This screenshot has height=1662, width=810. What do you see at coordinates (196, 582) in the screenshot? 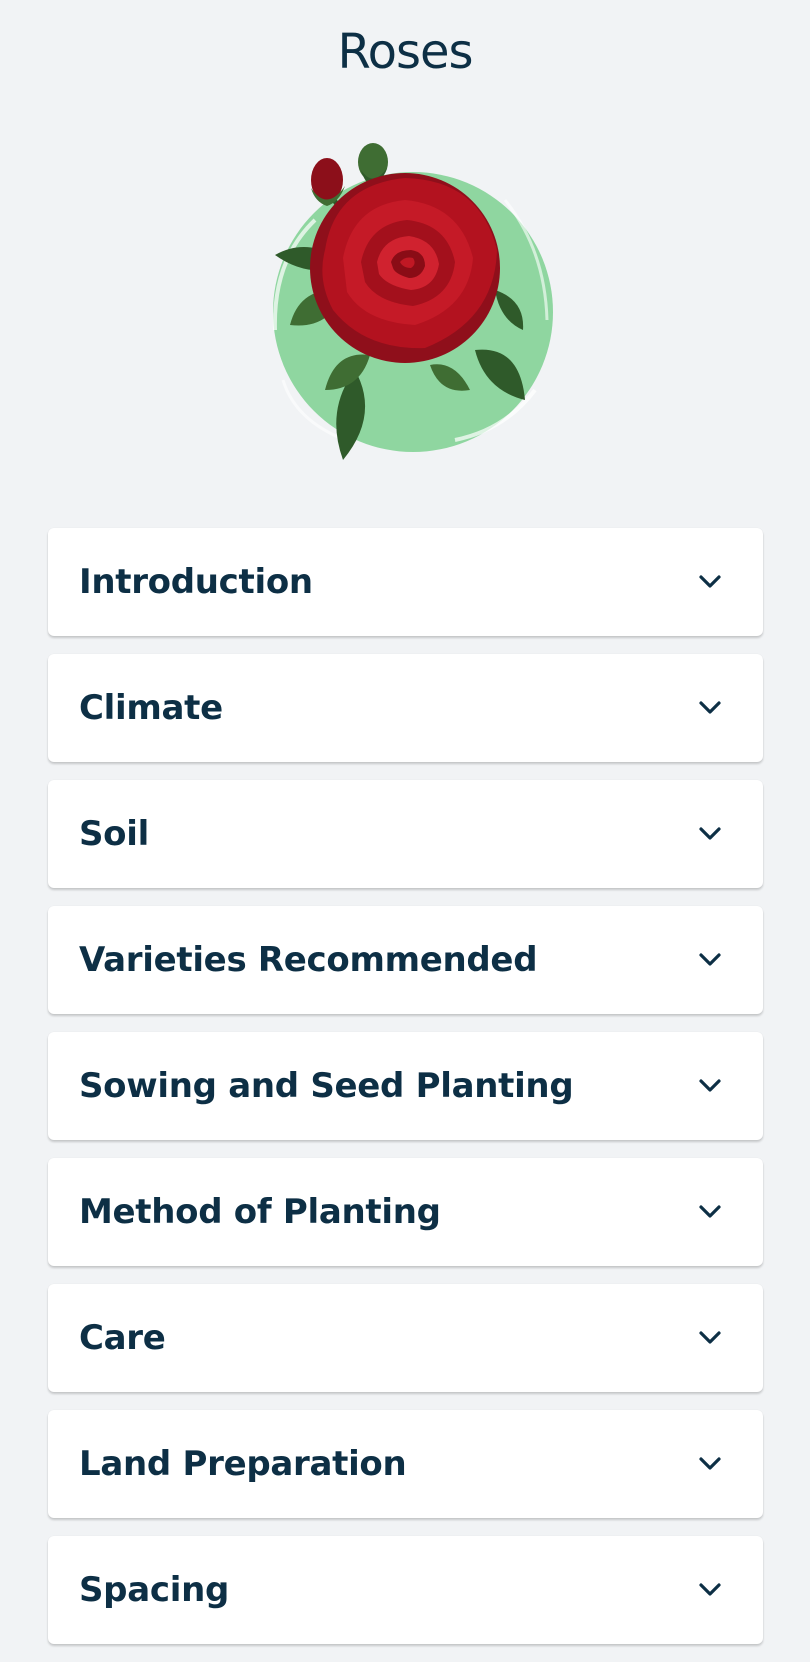
I see `section-label: Introduction` at bounding box center [196, 582].